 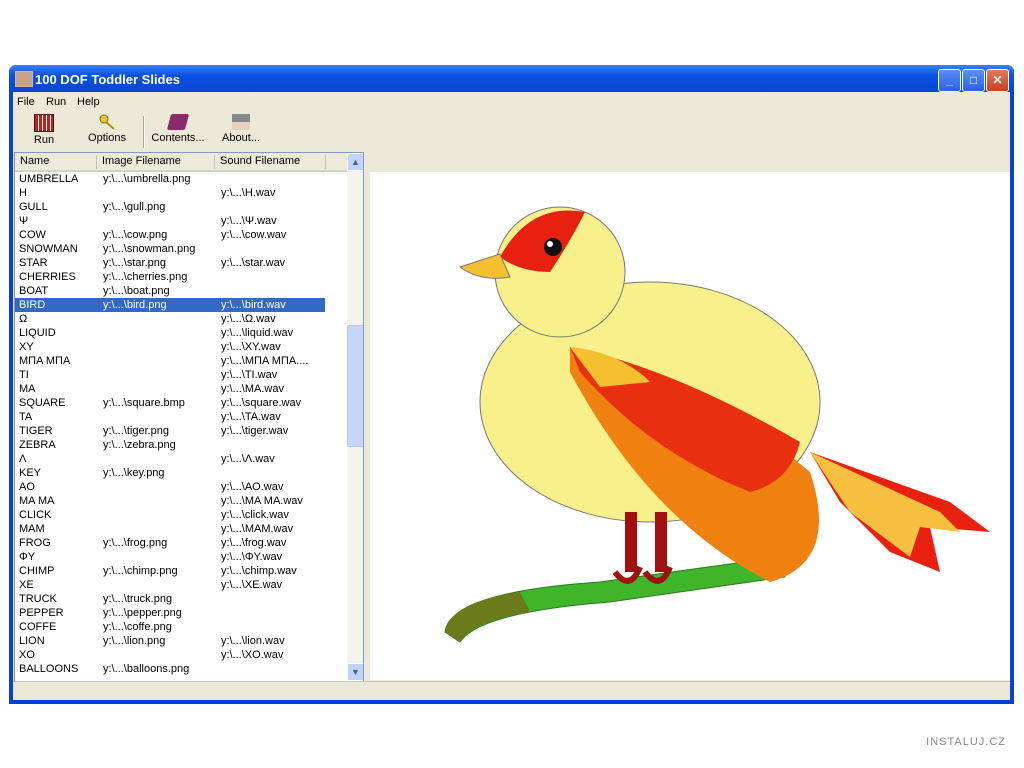 I want to click on list-item: CLICK y:\...\click.wav, so click(x=181, y=515).